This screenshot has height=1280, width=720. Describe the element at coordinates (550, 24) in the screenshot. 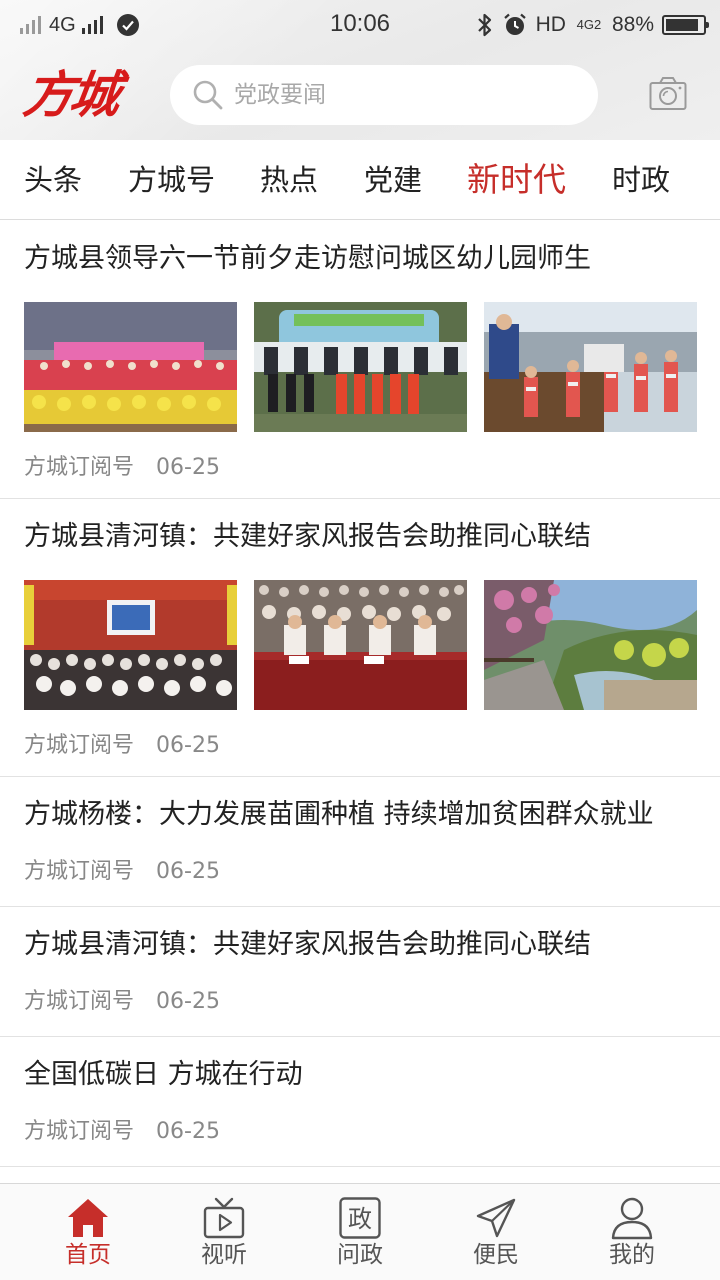

I see `hd-indicator: HD` at that location.